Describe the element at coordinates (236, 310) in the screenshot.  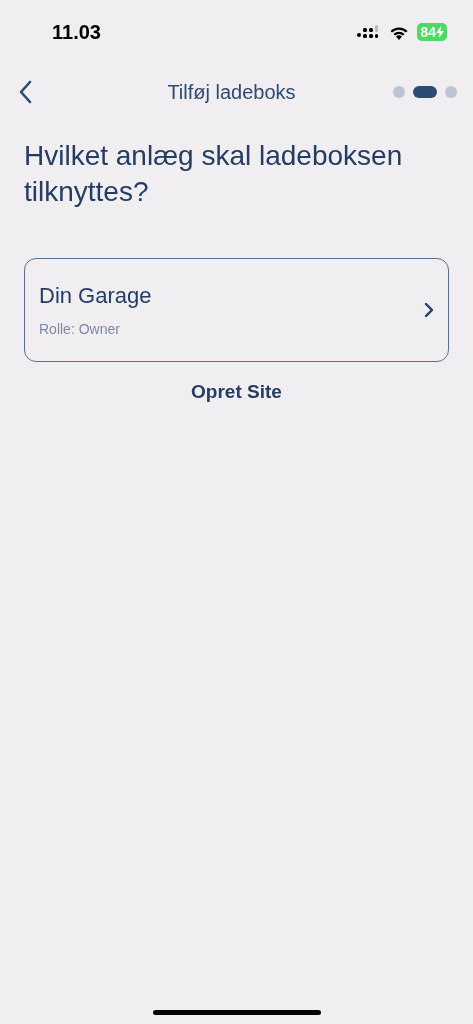
I see `site-card: Din Garage Rolle: Owner` at that location.